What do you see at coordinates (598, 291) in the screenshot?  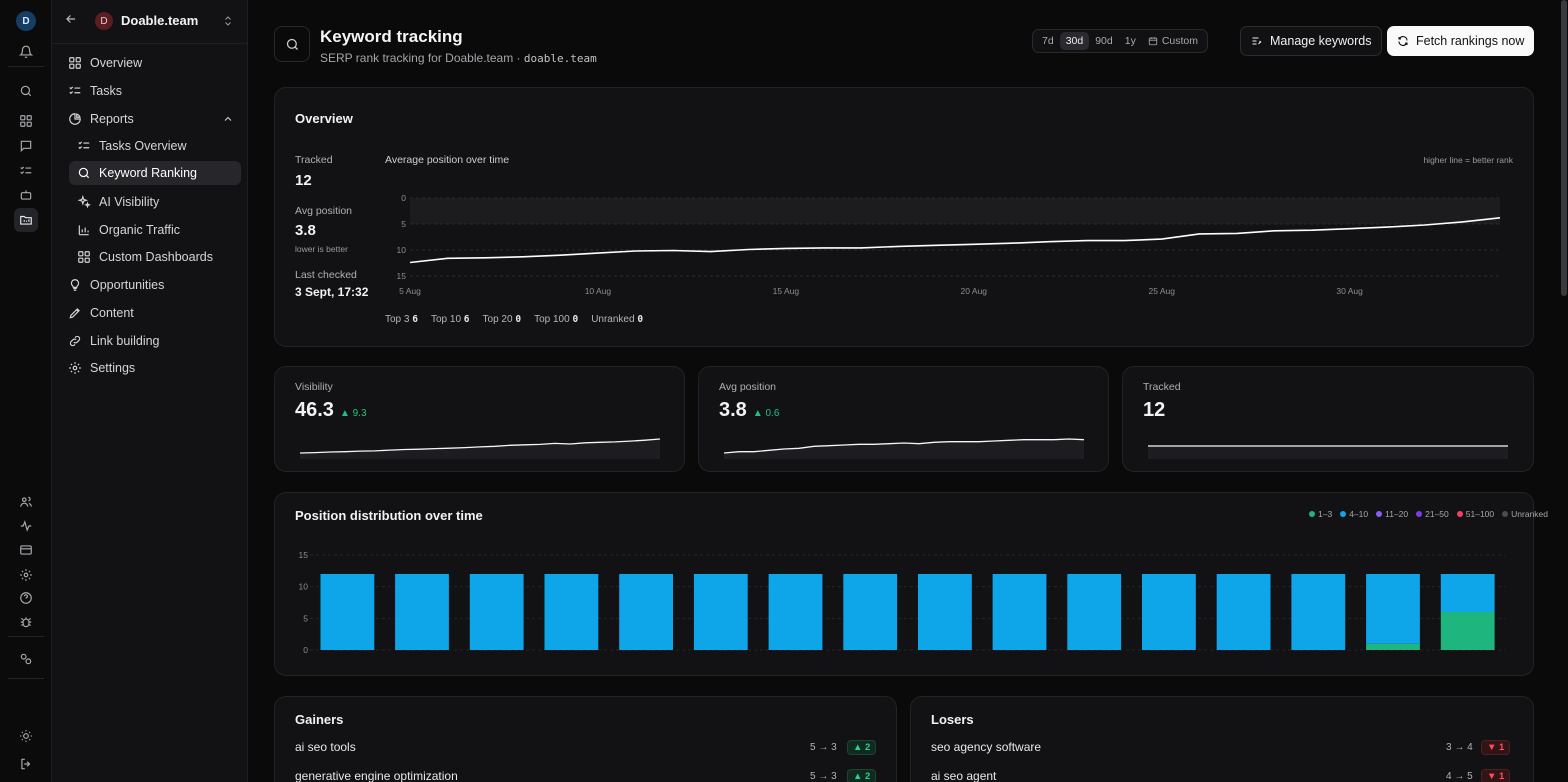 I see `x-tick-label: 10 Aug` at bounding box center [598, 291].